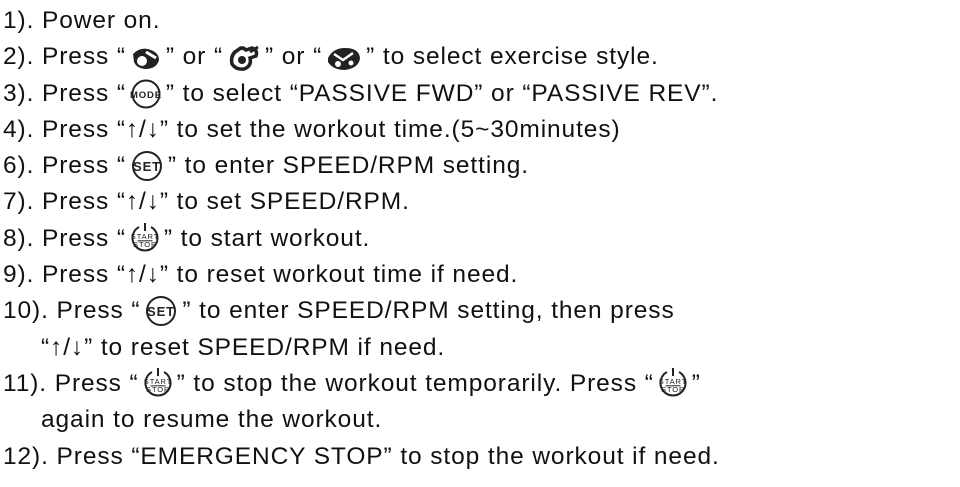 This screenshot has width=960, height=487. I want to click on instruction-text: ” to enter SPEED/RPM setting., so click(348, 166).